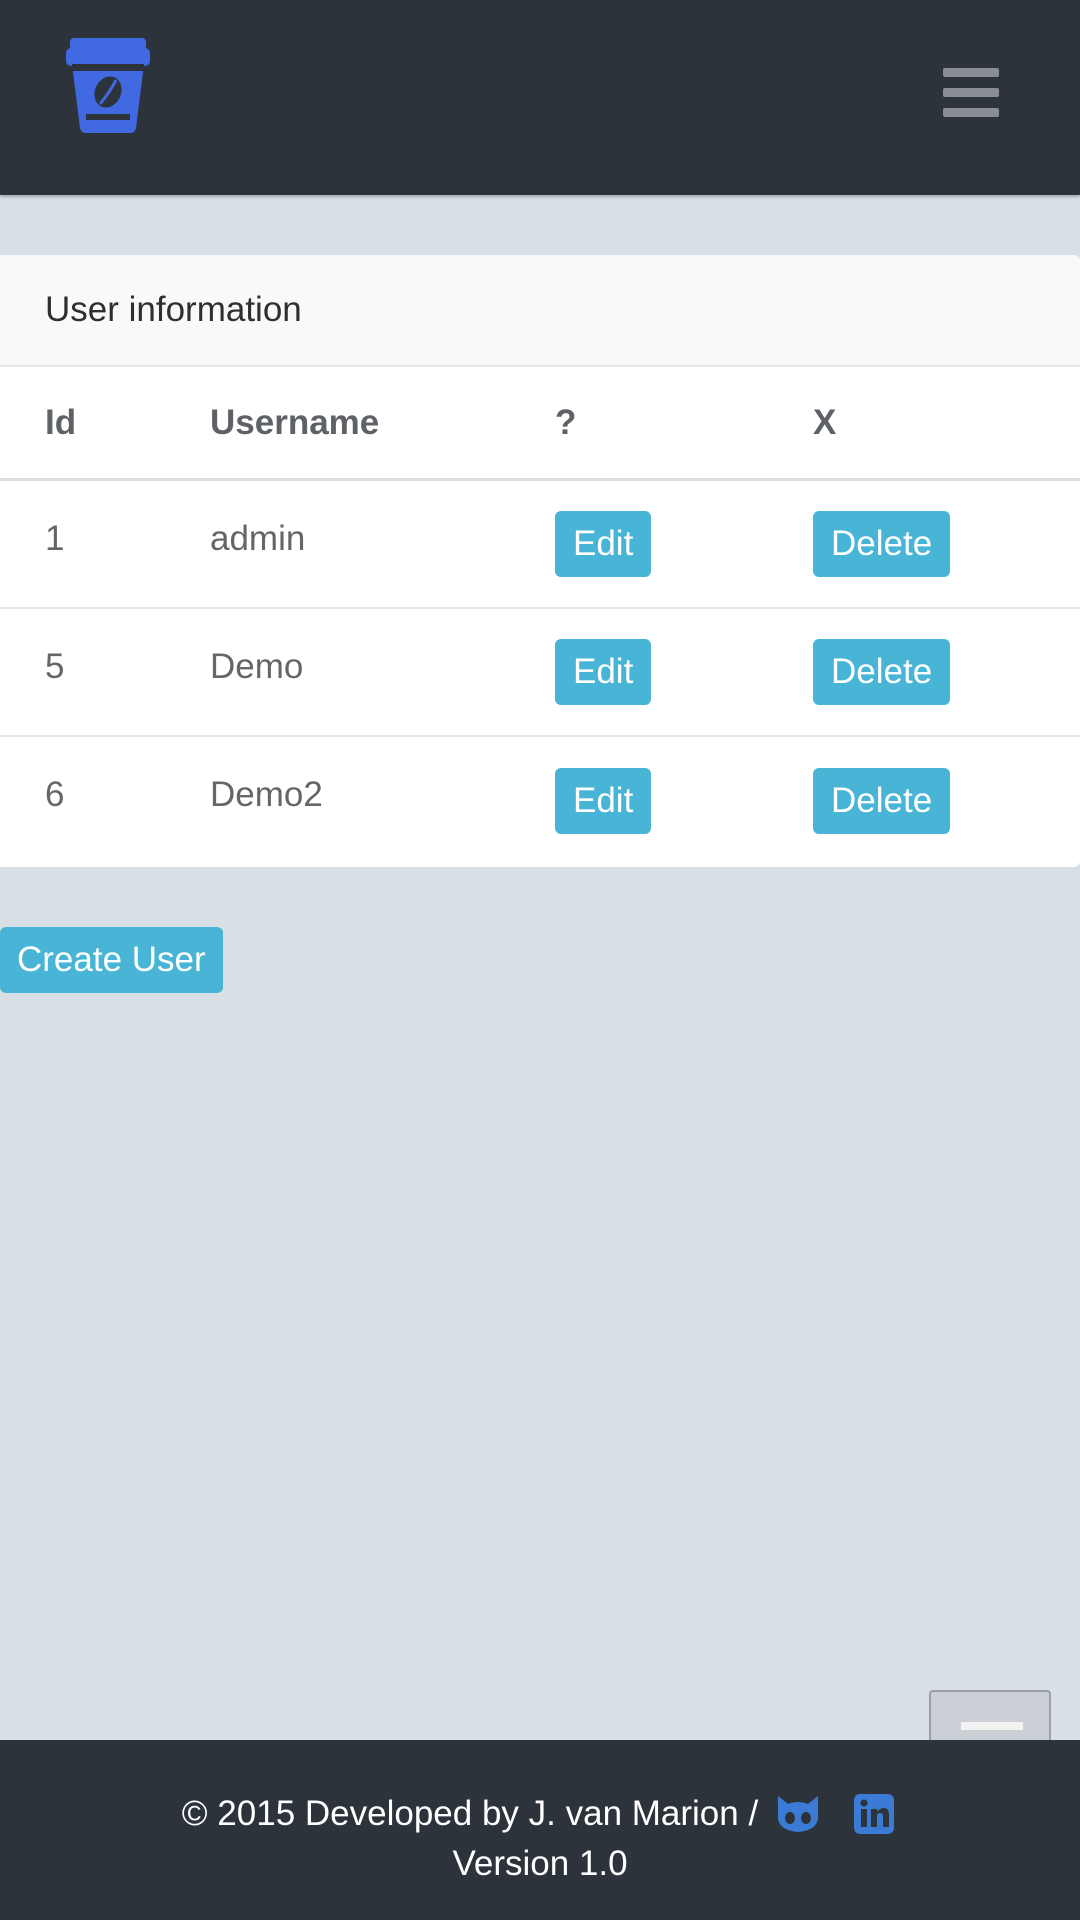 The height and width of the screenshot is (1920, 1080). What do you see at coordinates (825, 422) in the screenshot?
I see `column-header-delete: X` at bounding box center [825, 422].